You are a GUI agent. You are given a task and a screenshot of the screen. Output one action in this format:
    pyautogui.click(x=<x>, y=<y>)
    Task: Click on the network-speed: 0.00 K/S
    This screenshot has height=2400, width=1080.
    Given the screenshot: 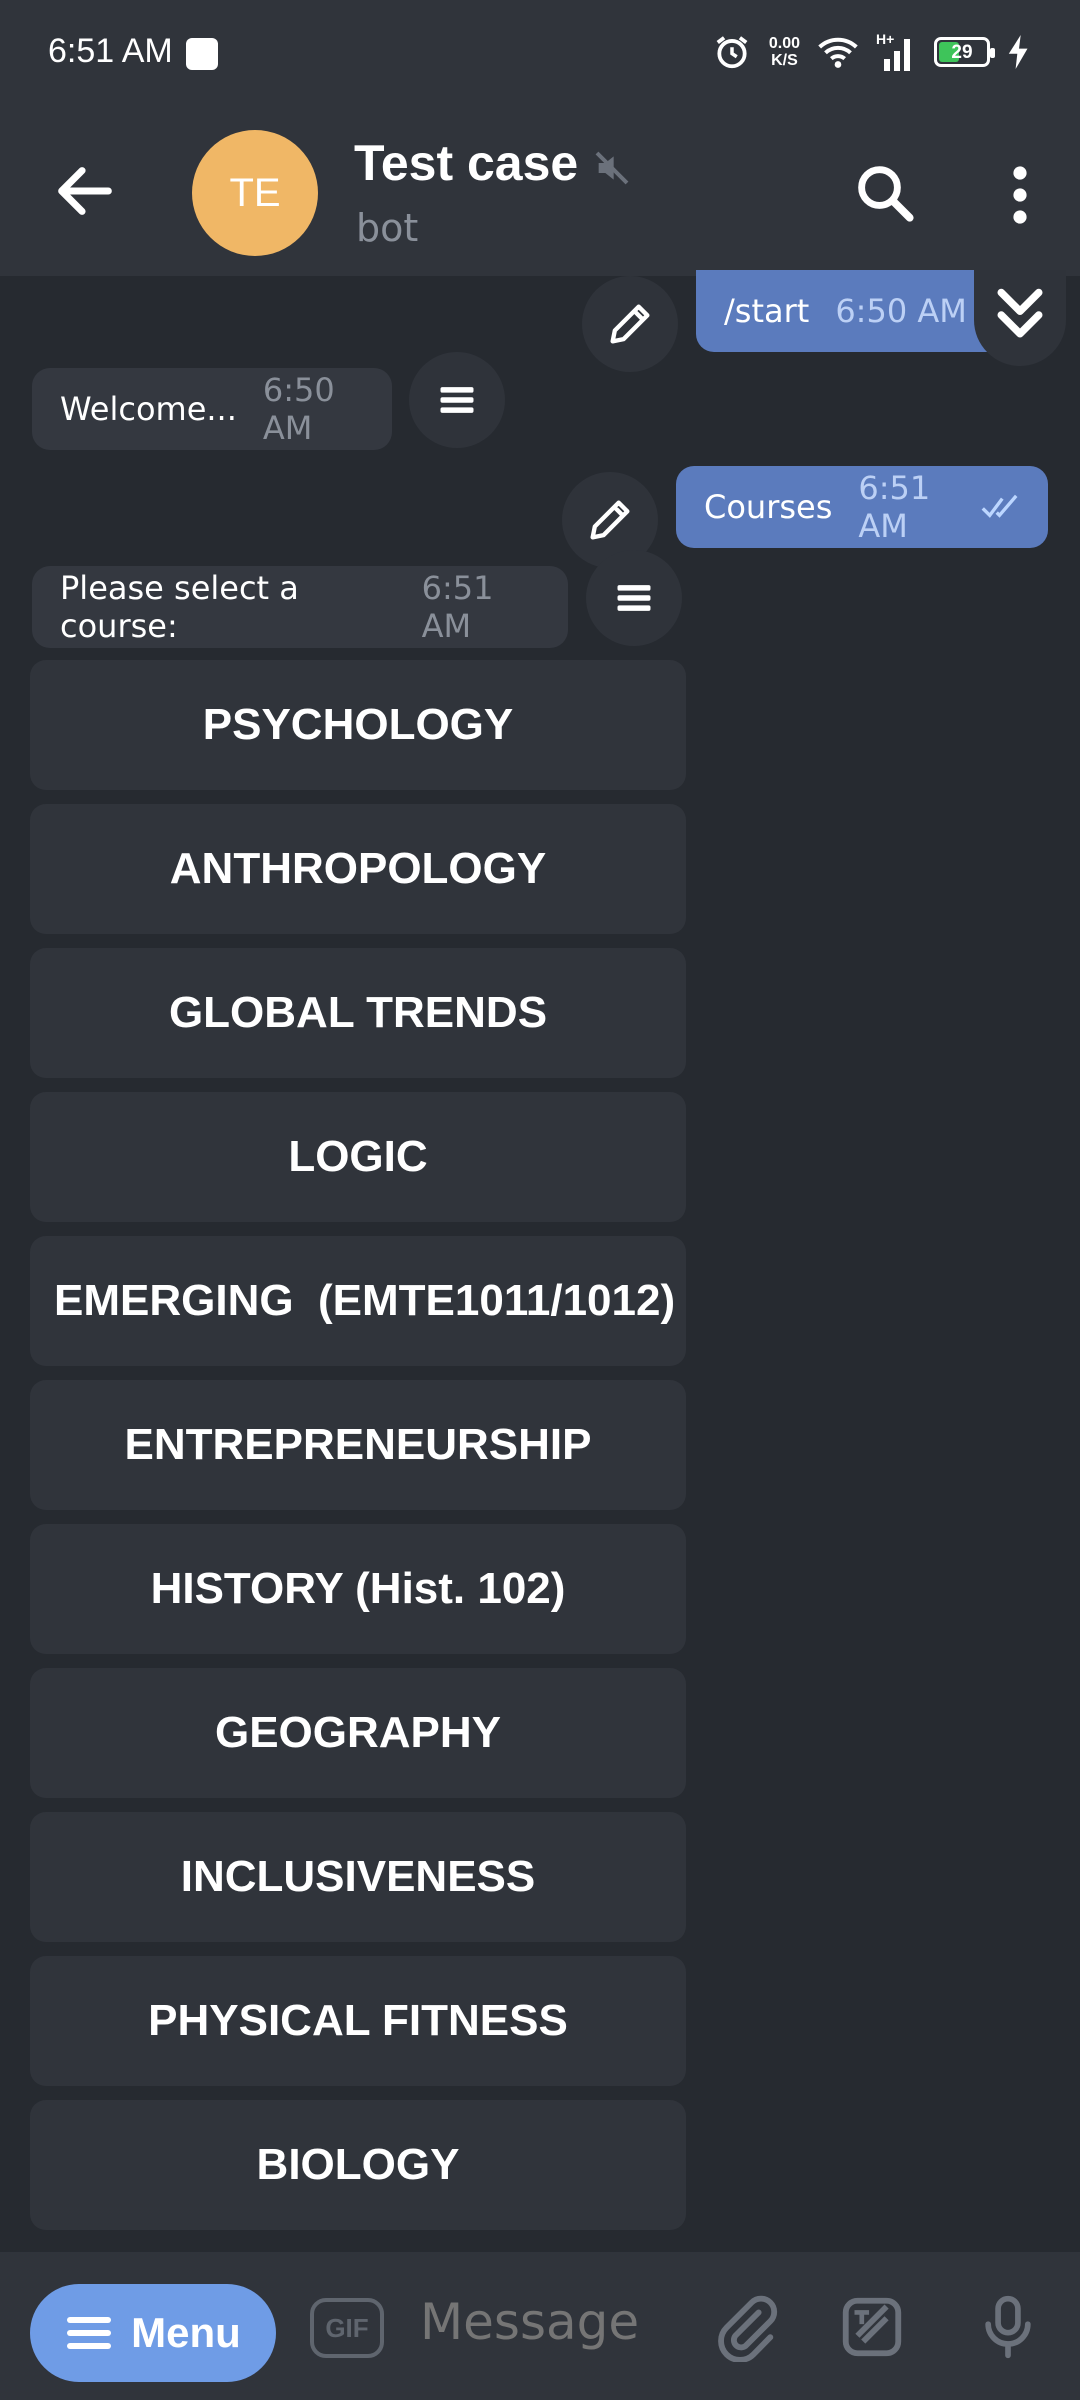 What is the action you would take?
    pyautogui.click(x=784, y=52)
    